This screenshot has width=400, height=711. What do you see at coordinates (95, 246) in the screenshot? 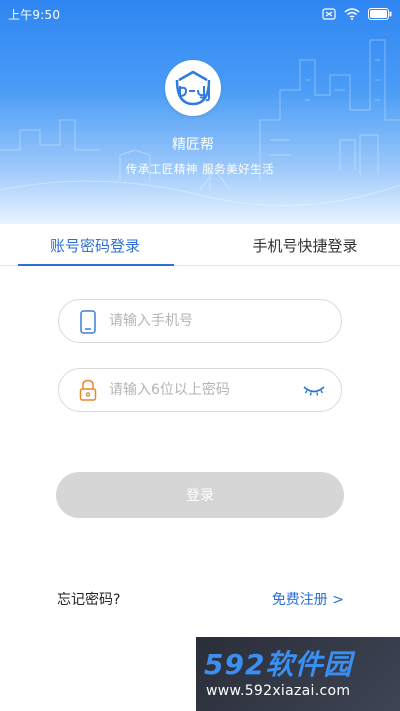
I see `tab-account-password: 账号密码登录` at bounding box center [95, 246].